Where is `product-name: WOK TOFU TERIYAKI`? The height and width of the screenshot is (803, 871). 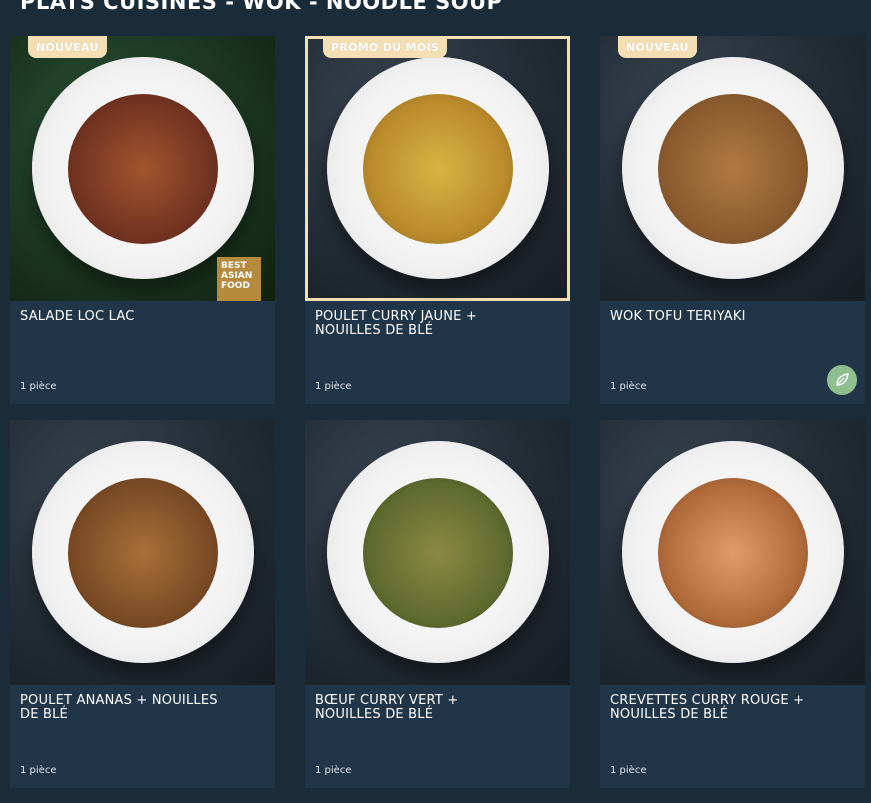 product-name: WOK TOFU TERIYAKI is located at coordinates (710, 317).